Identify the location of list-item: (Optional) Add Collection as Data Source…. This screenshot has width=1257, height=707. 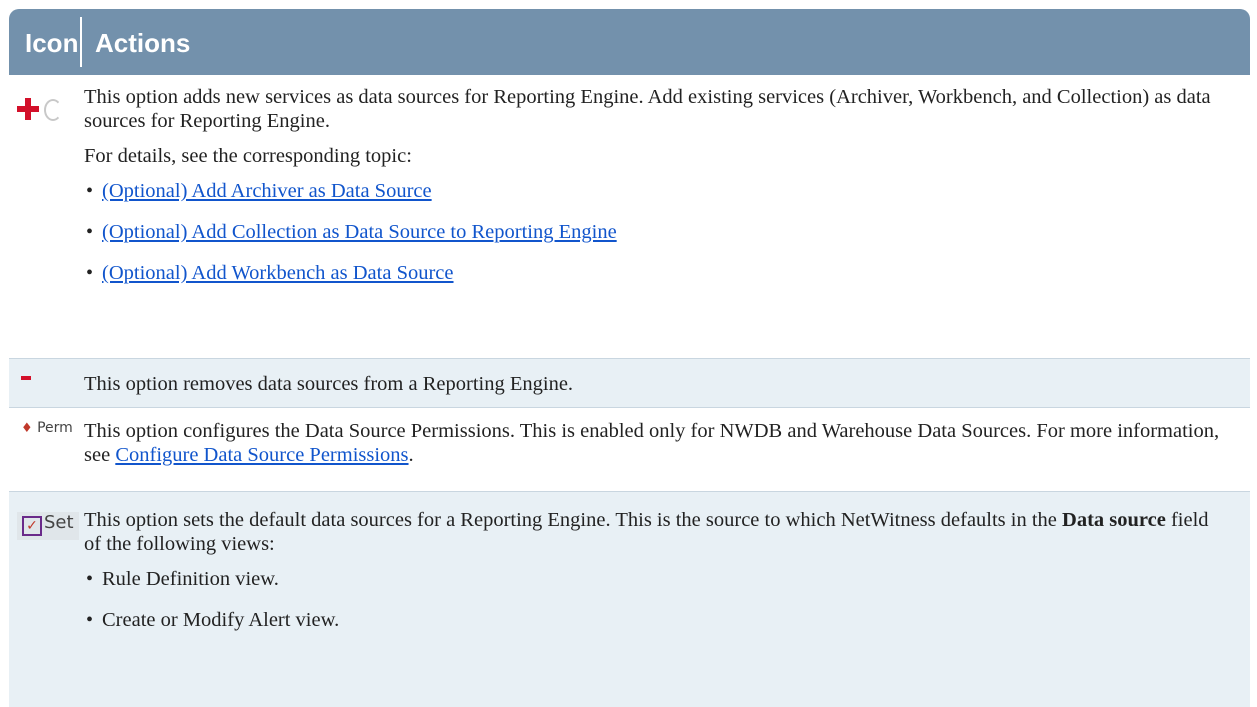
(654, 232).